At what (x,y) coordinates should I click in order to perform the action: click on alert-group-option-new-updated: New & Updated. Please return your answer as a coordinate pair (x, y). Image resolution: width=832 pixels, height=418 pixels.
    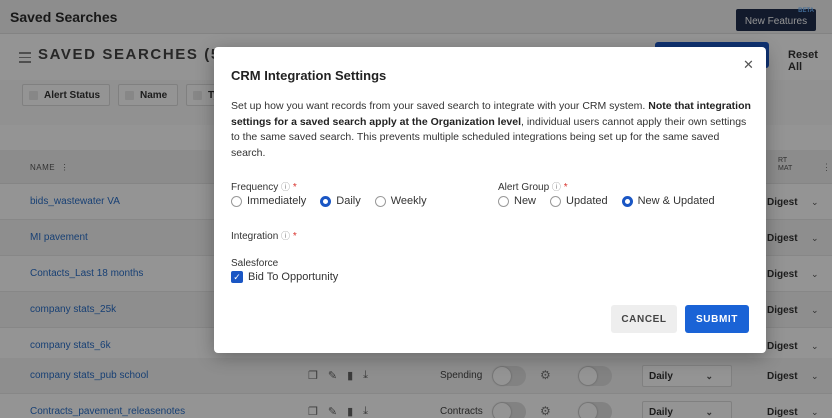
    Looking at the image, I should click on (668, 201).